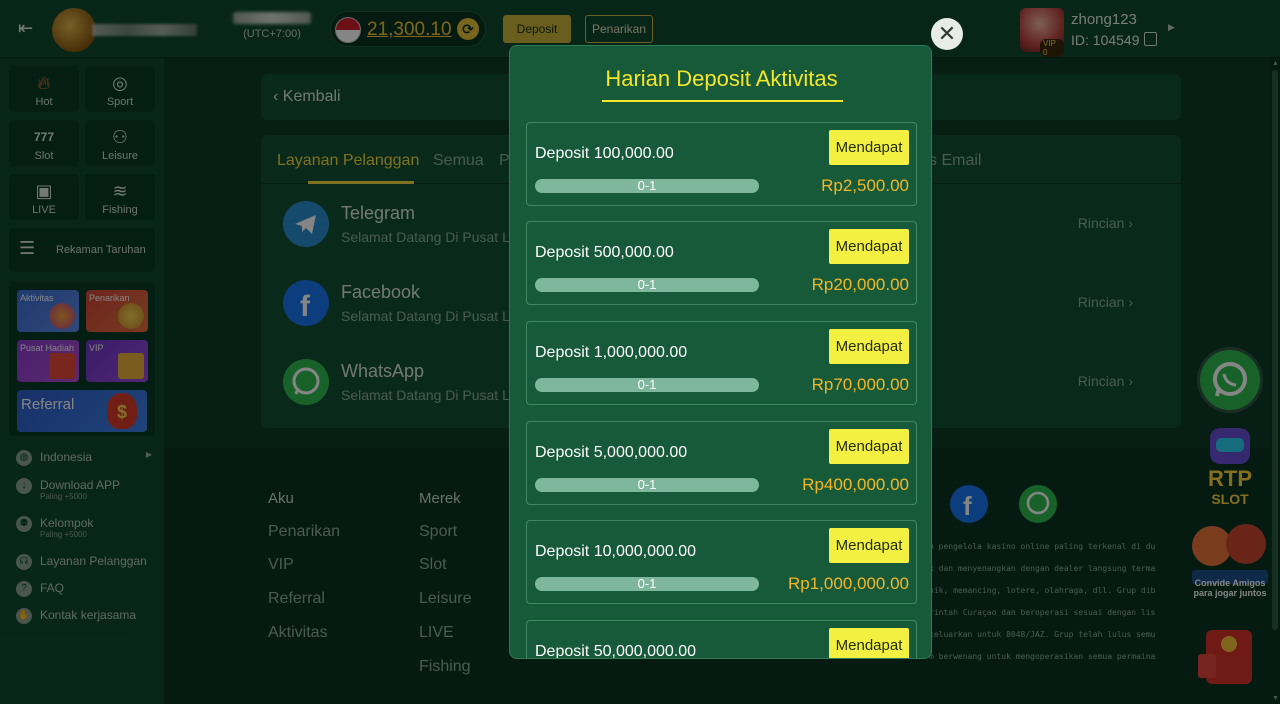 The height and width of the screenshot is (704, 1280). I want to click on tier-title: Deposit 5,000,000.00, so click(611, 452).